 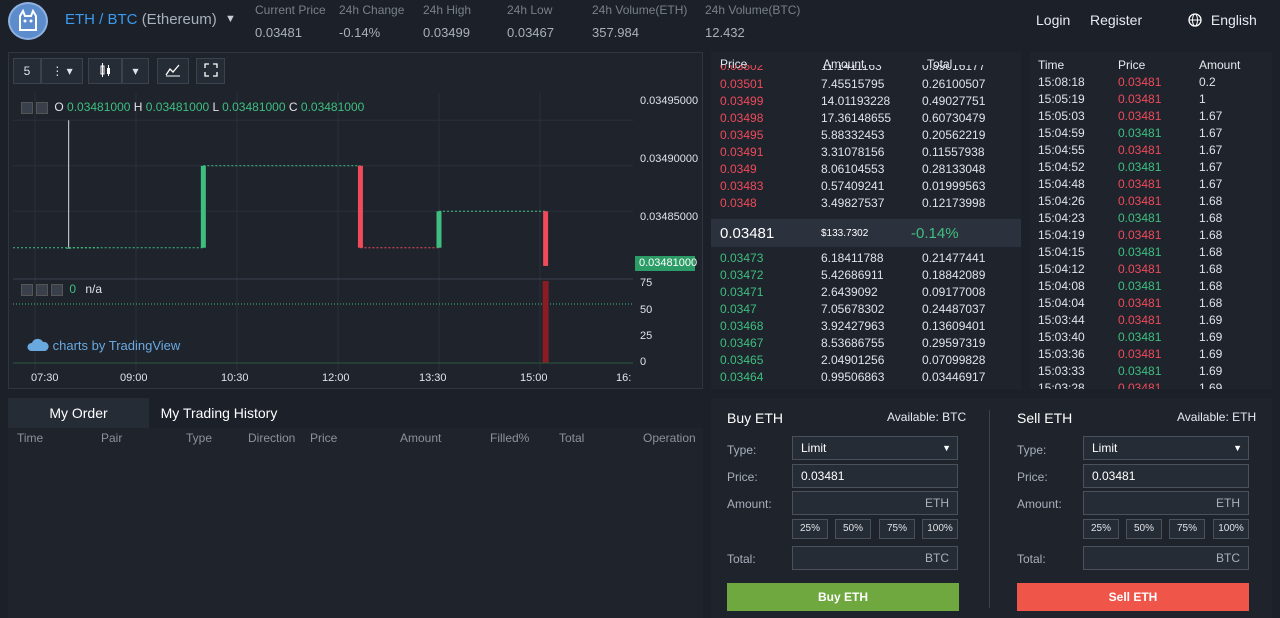 I want to click on language-selector: English, so click(x=1222, y=20).